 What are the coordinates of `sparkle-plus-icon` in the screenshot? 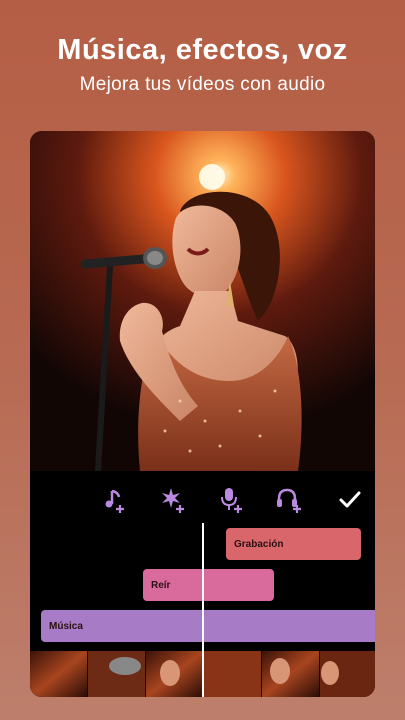 It's located at (173, 500).